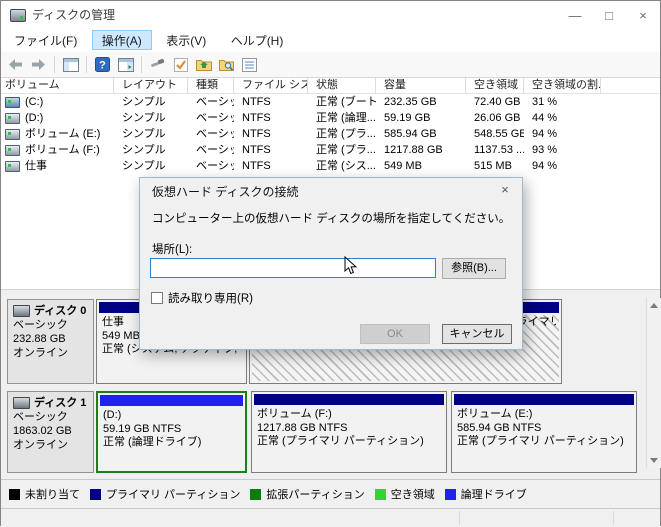 The width and height of the screenshot is (661, 527). I want to click on mouse-cursor, so click(351, 267).